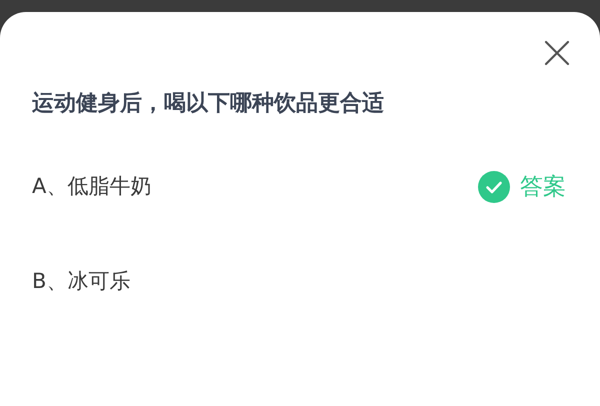  Describe the element at coordinates (557, 53) in the screenshot. I see `close-icon` at that location.